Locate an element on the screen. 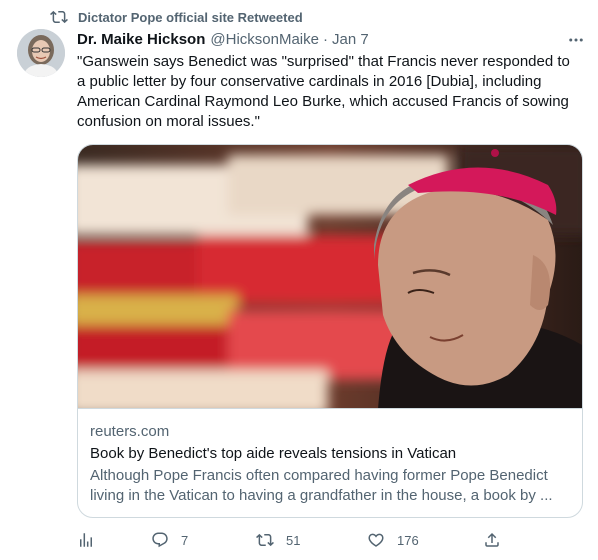 This screenshot has height=560, width=598. retweeted-by-row: Dictator Pope official site Retweeted is located at coordinates (176, 17).